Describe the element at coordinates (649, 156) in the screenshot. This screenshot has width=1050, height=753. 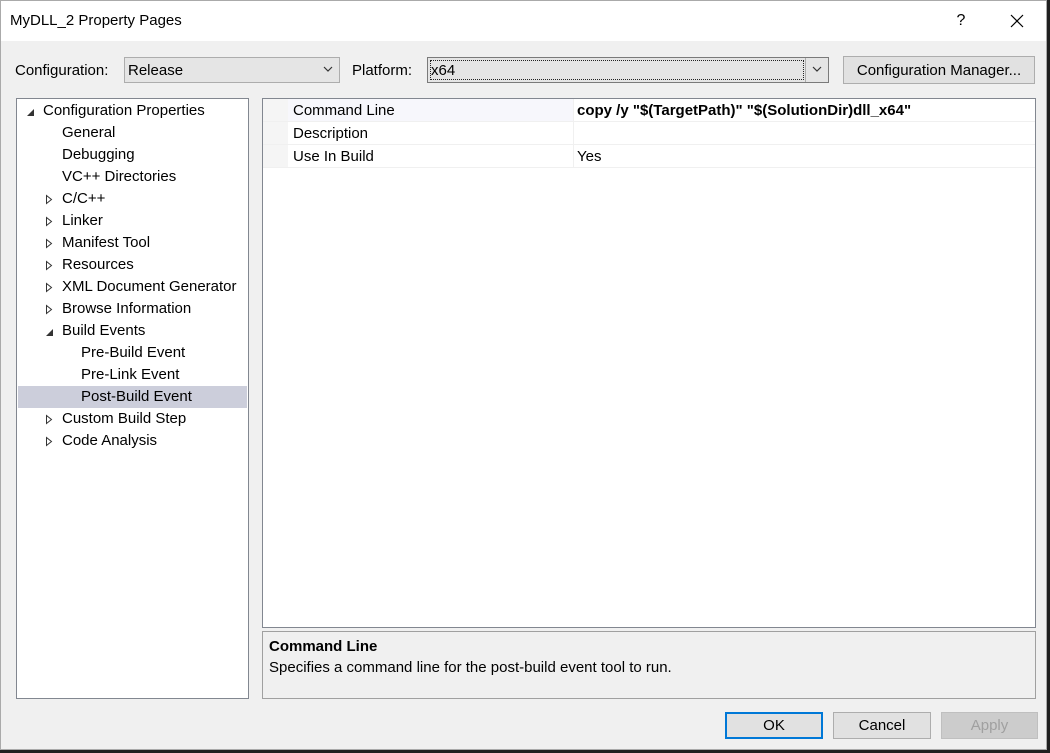
I see `property-row-use-in-build: Use In Build Yes` at that location.